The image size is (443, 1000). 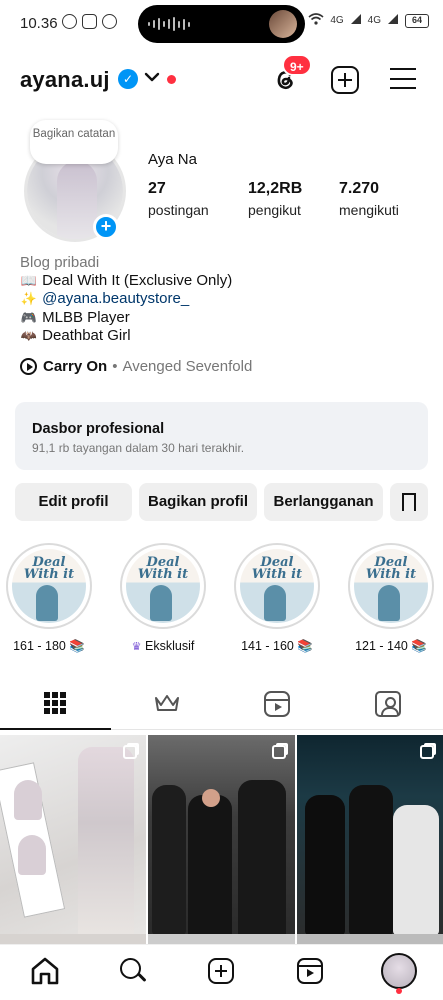 What do you see at coordinates (128, 79) in the screenshot?
I see `verified-badge-icon: ✓` at bounding box center [128, 79].